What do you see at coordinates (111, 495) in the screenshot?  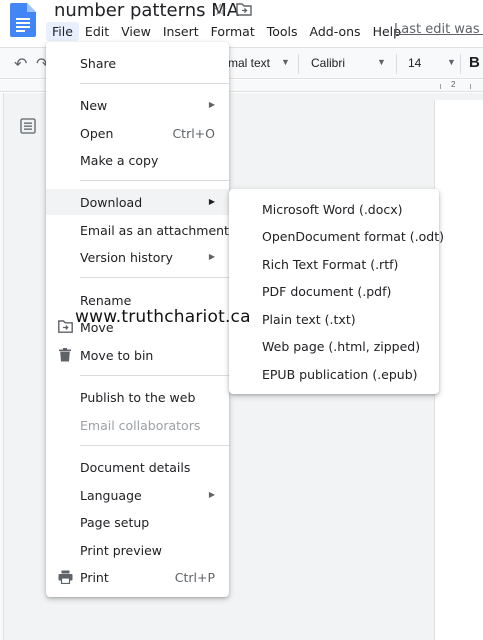 I see `menu-item-label: Language` at bounding box center [111, 495].